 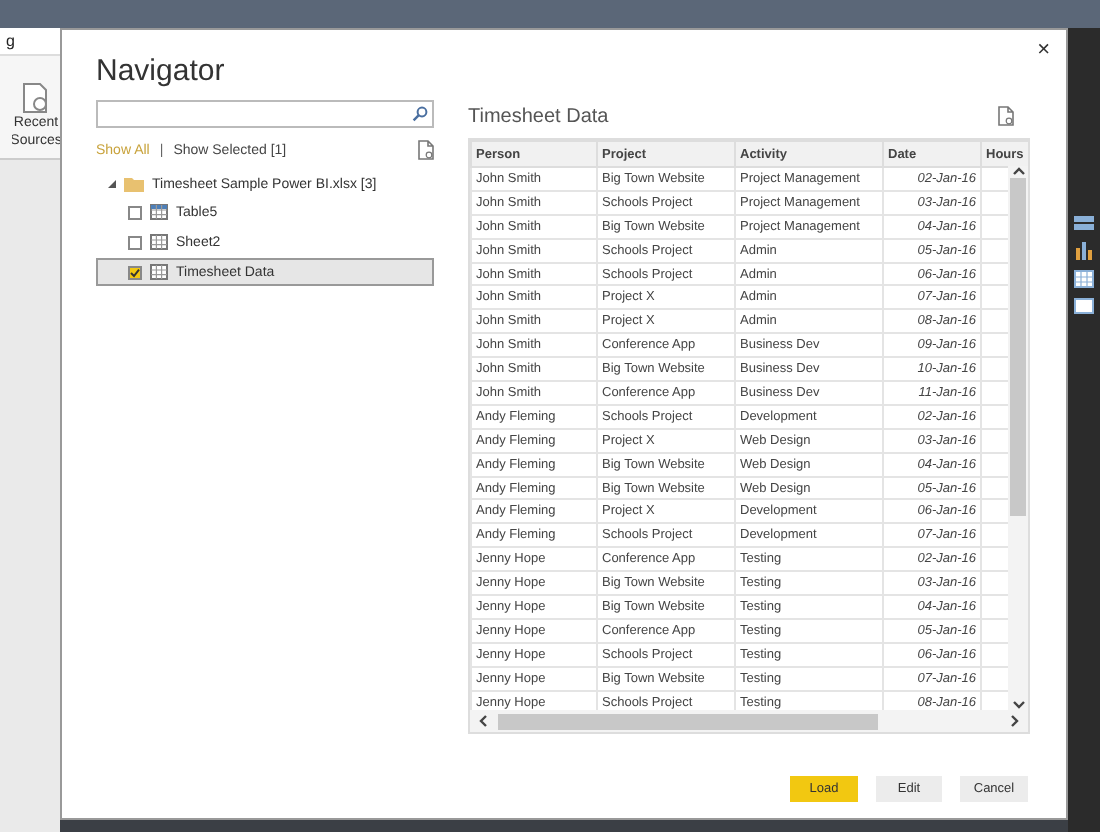 What do you see at coordinates (36, 98) in the screenshot?
I see `document-clock-icon` at bounding box center [36, 98].